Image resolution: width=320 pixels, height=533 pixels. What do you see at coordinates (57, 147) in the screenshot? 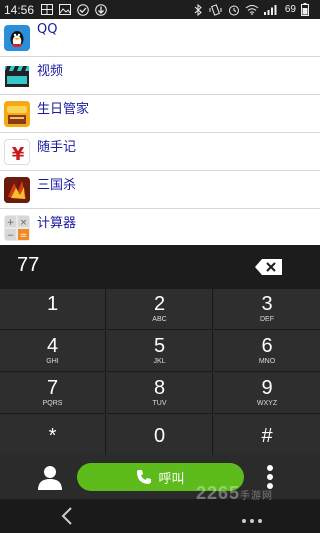
I see `app-name: 随手记` at bounding box center [57, 147].